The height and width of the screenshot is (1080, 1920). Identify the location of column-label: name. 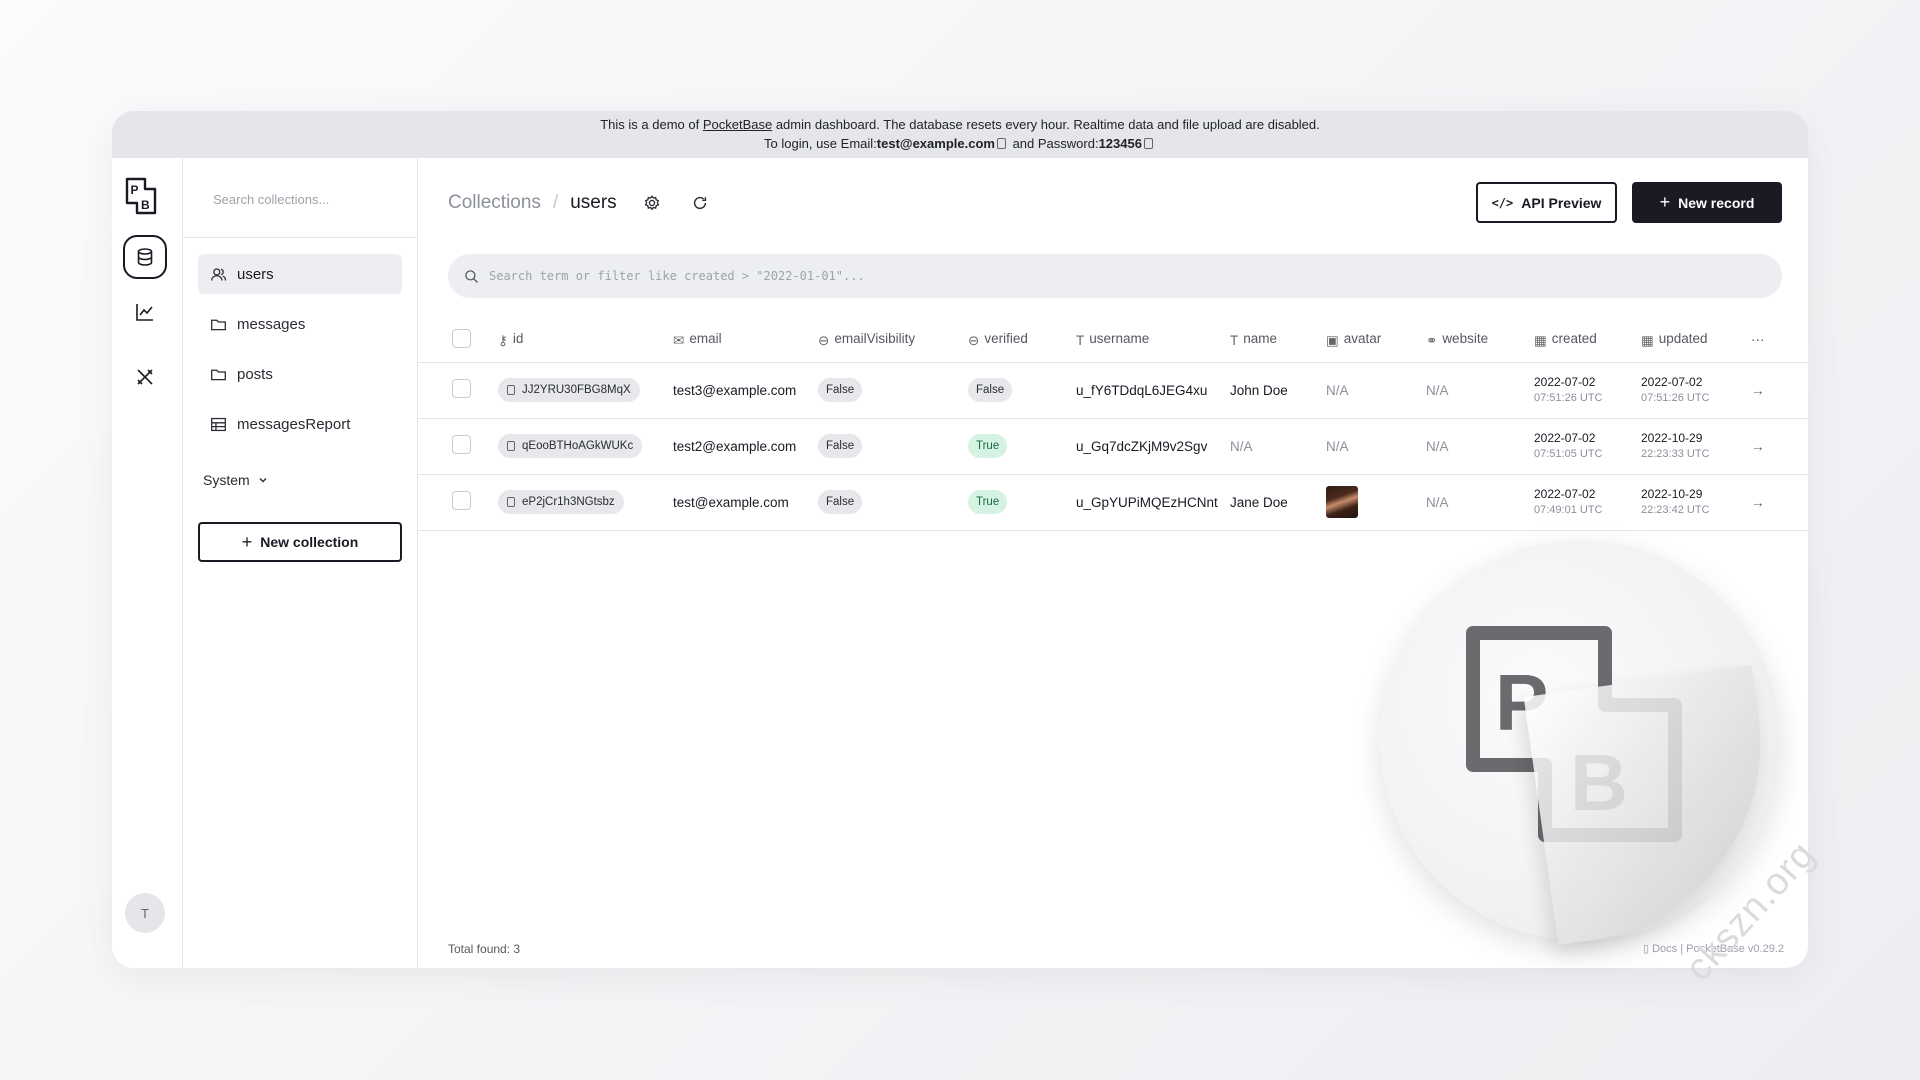
(1260, 339).